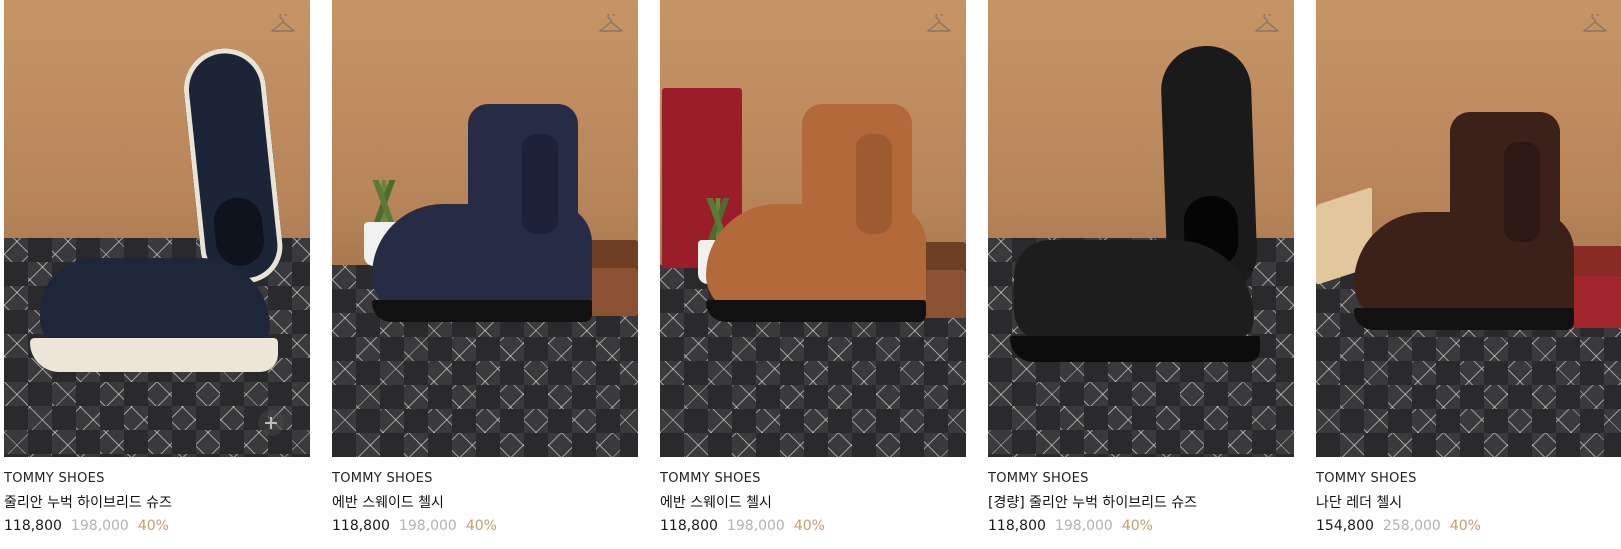  I want to click on product-name: [경량] 줄리안 누벅 하이브리드 슈즈, so click(1141, 503).